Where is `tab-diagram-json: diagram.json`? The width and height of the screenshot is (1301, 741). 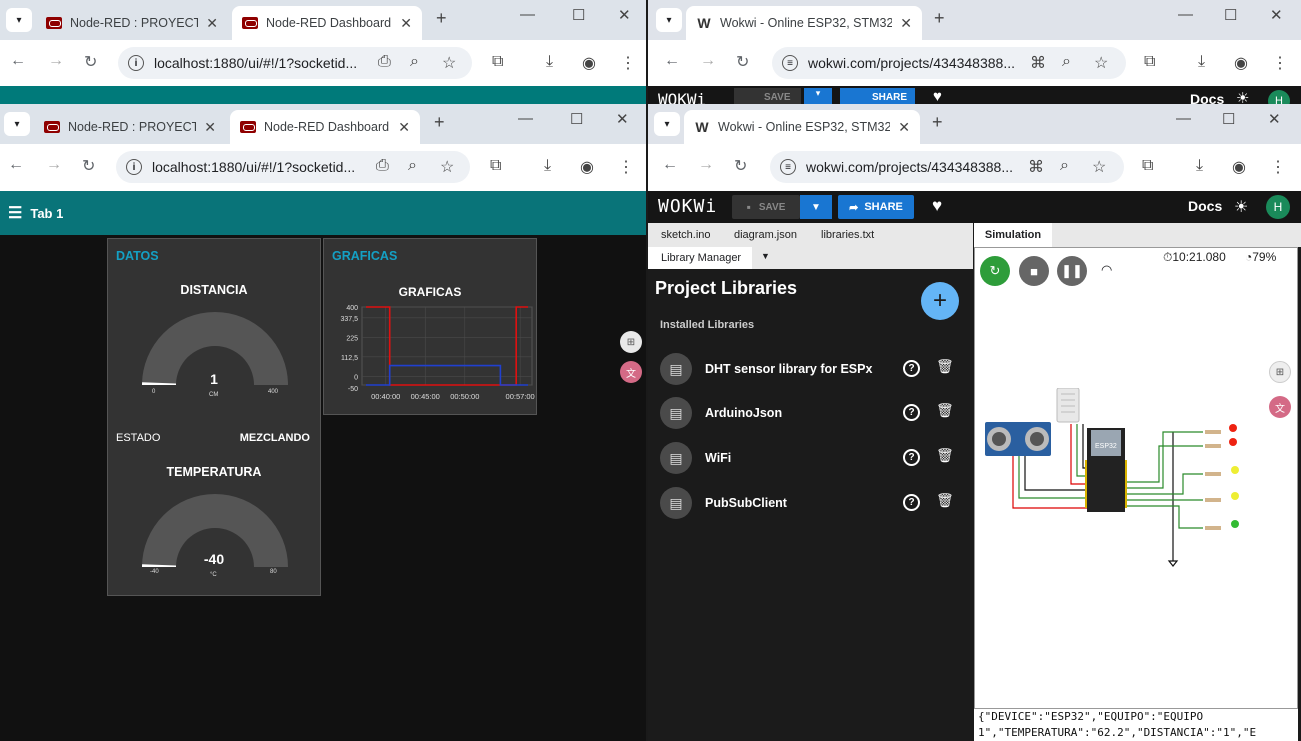 tab-diagram-json: diagram.json is located at coordinates (765, 235).